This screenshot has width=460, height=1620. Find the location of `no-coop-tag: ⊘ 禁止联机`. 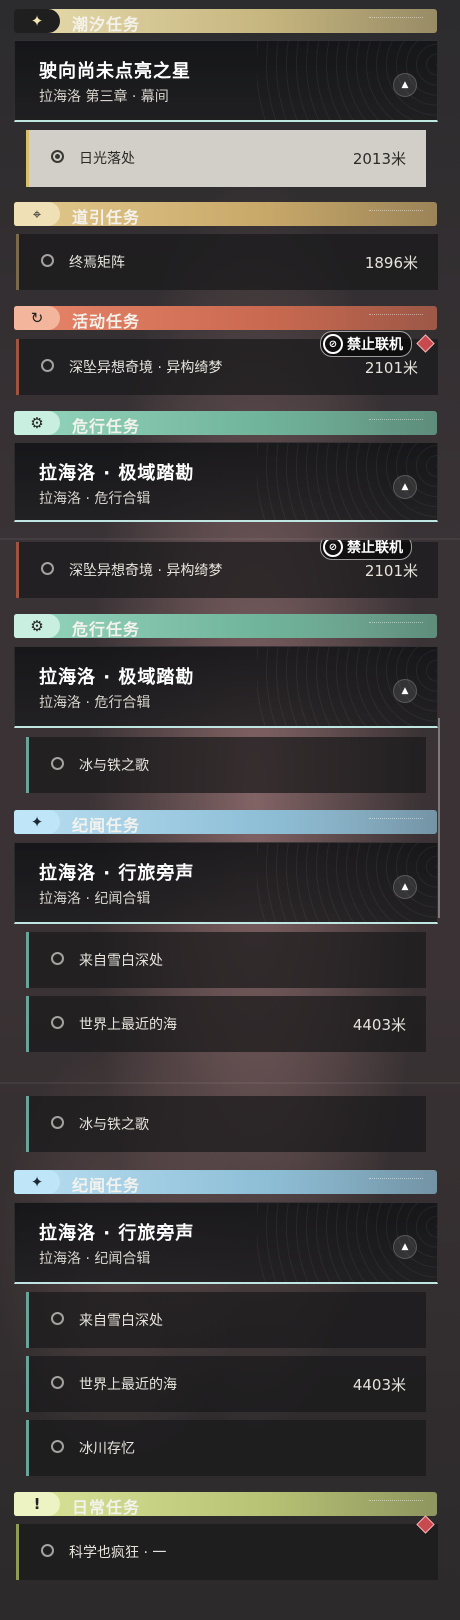

no-coop-tag: ⊘ 禁止联机 is located at coordinates (366, 344).